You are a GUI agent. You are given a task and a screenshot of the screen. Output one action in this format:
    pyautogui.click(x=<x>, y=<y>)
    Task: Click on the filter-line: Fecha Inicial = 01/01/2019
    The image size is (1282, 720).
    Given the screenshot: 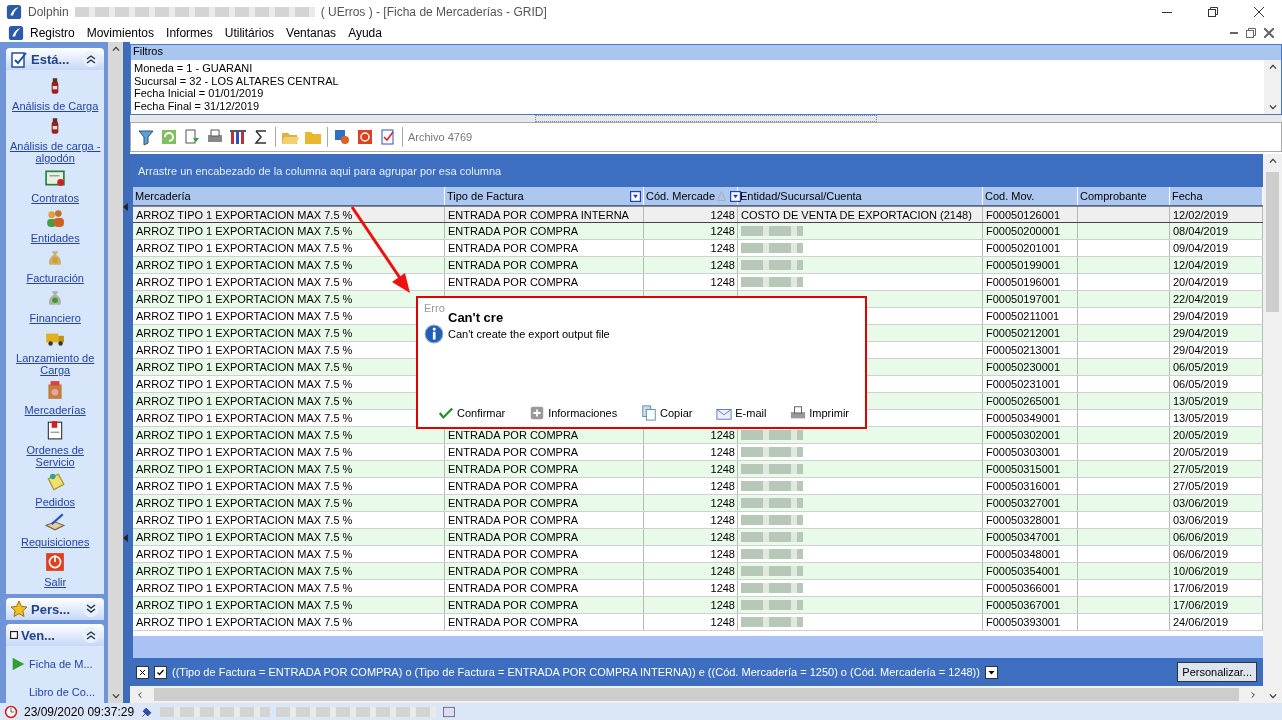 What is the action you would take?
    pyautogui.click(x=199, y=93)
    